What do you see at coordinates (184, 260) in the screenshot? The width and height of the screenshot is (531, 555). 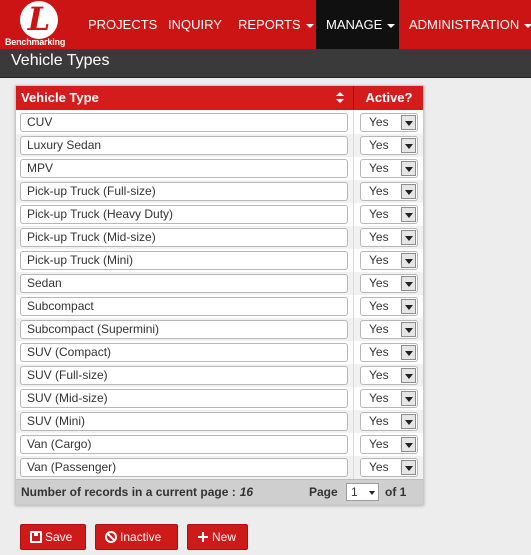 I see `vehicle-type-input: Pick-up Truck (Mini)` at bounding box center [184, 260].